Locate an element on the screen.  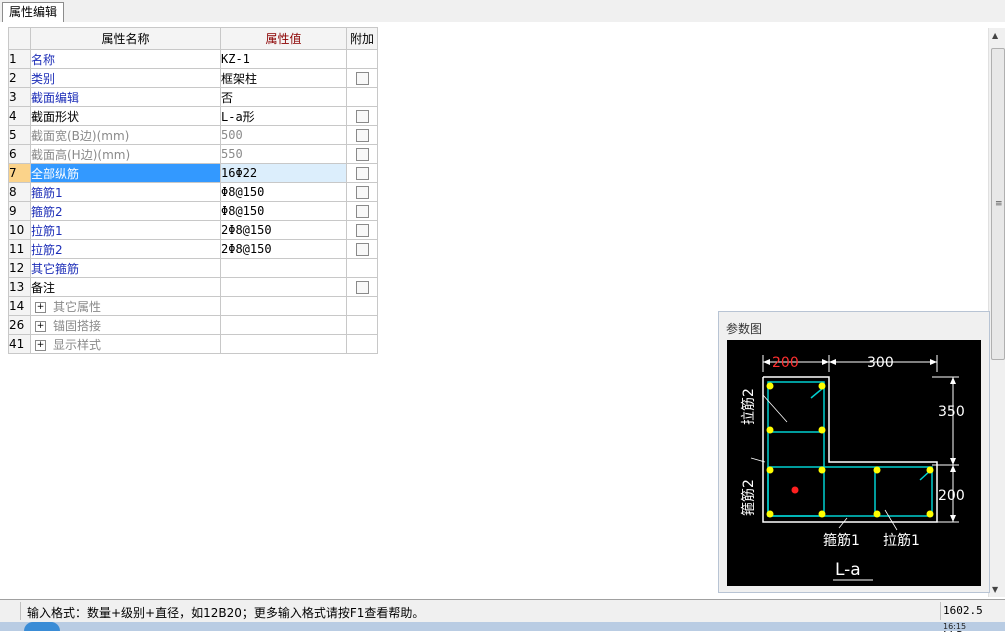
tab-property-edit: 属性编辑 is located at coordinates (33, 12).